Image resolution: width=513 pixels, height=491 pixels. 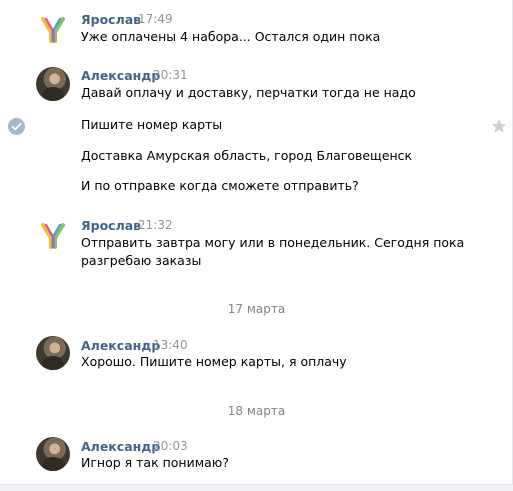 I want to click on message-time: 20:03, so click(x=170, y=446).